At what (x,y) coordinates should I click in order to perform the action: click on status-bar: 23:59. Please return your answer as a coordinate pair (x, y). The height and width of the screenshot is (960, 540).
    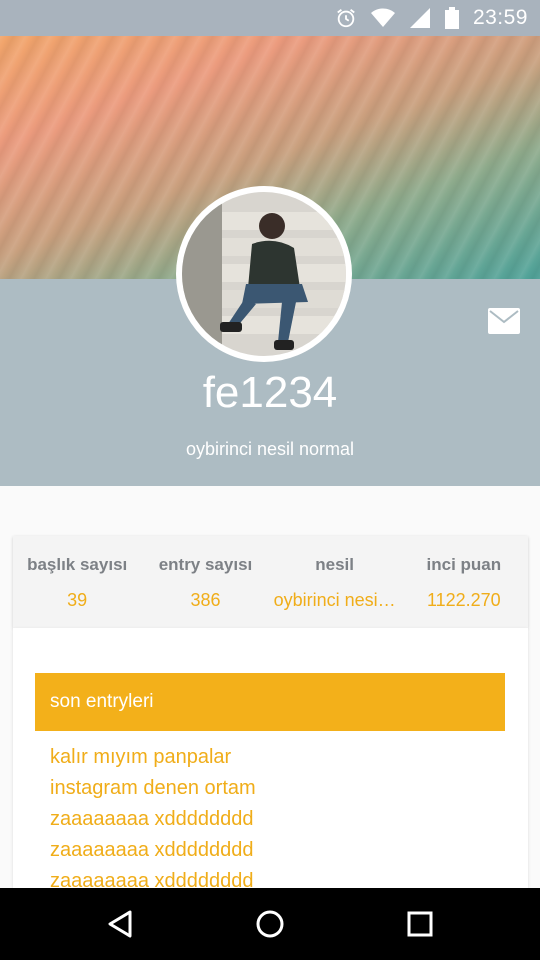
    Looking at the image, I should click on (270, 18).